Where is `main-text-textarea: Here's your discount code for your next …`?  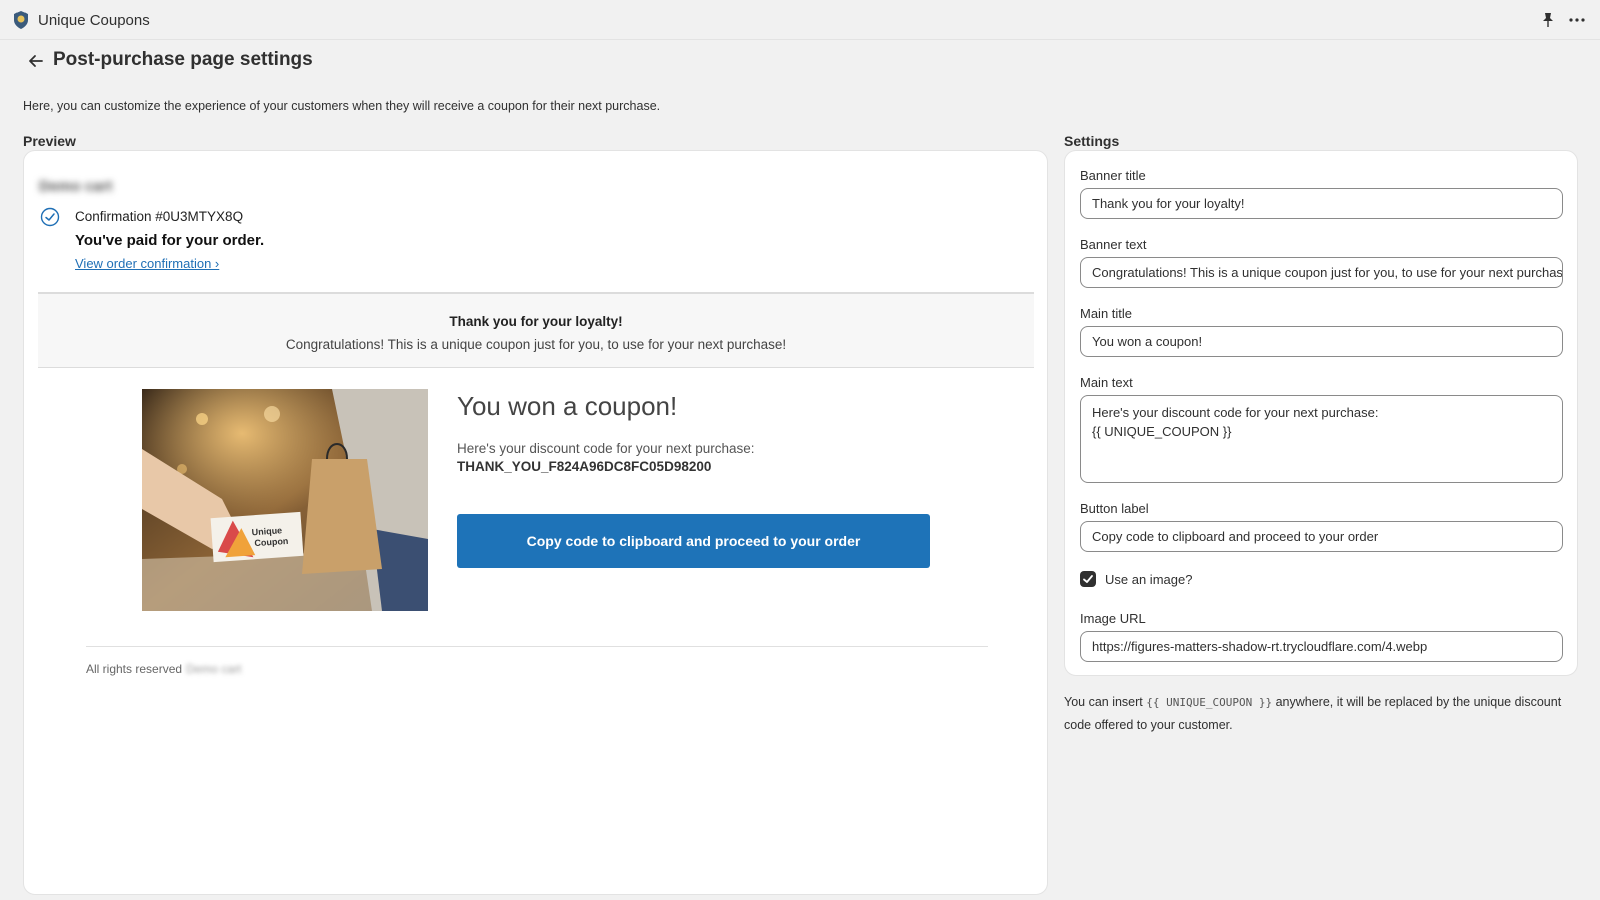
main-text-textarea: Here's your discount code for your next … is located at coordinates (1321, 439).